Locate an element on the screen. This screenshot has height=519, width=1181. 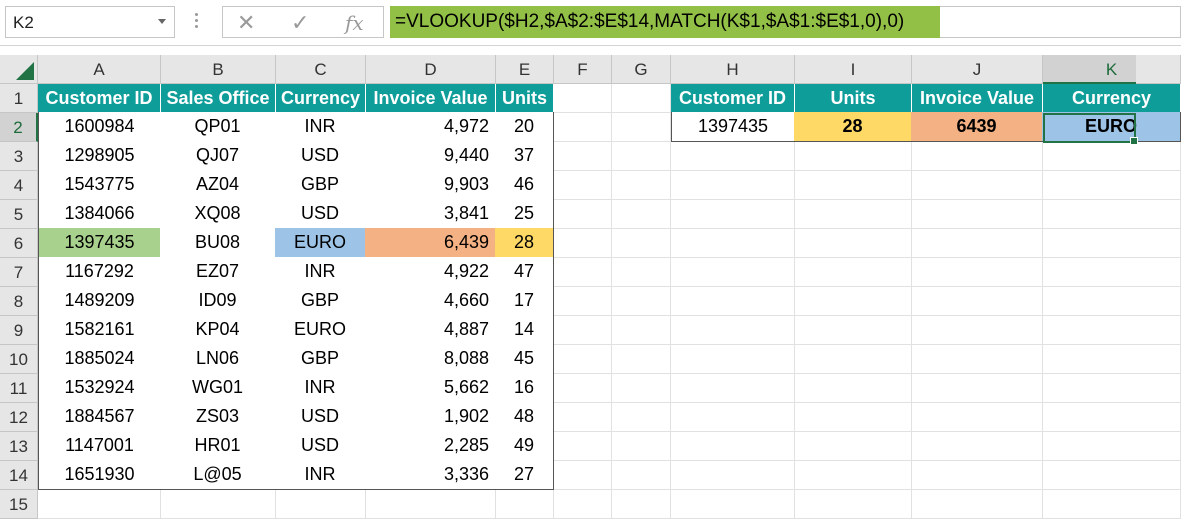
table-header-cell: Sales Office is located at coordinates (218, 98).